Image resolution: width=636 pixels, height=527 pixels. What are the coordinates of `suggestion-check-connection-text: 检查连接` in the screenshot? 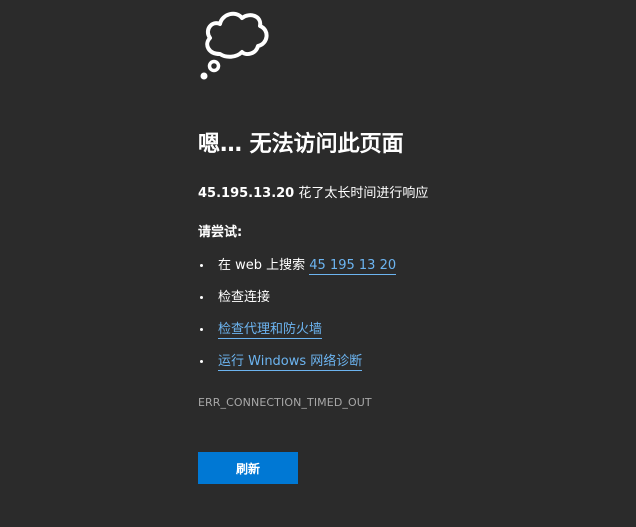 It's located at (244, 297).